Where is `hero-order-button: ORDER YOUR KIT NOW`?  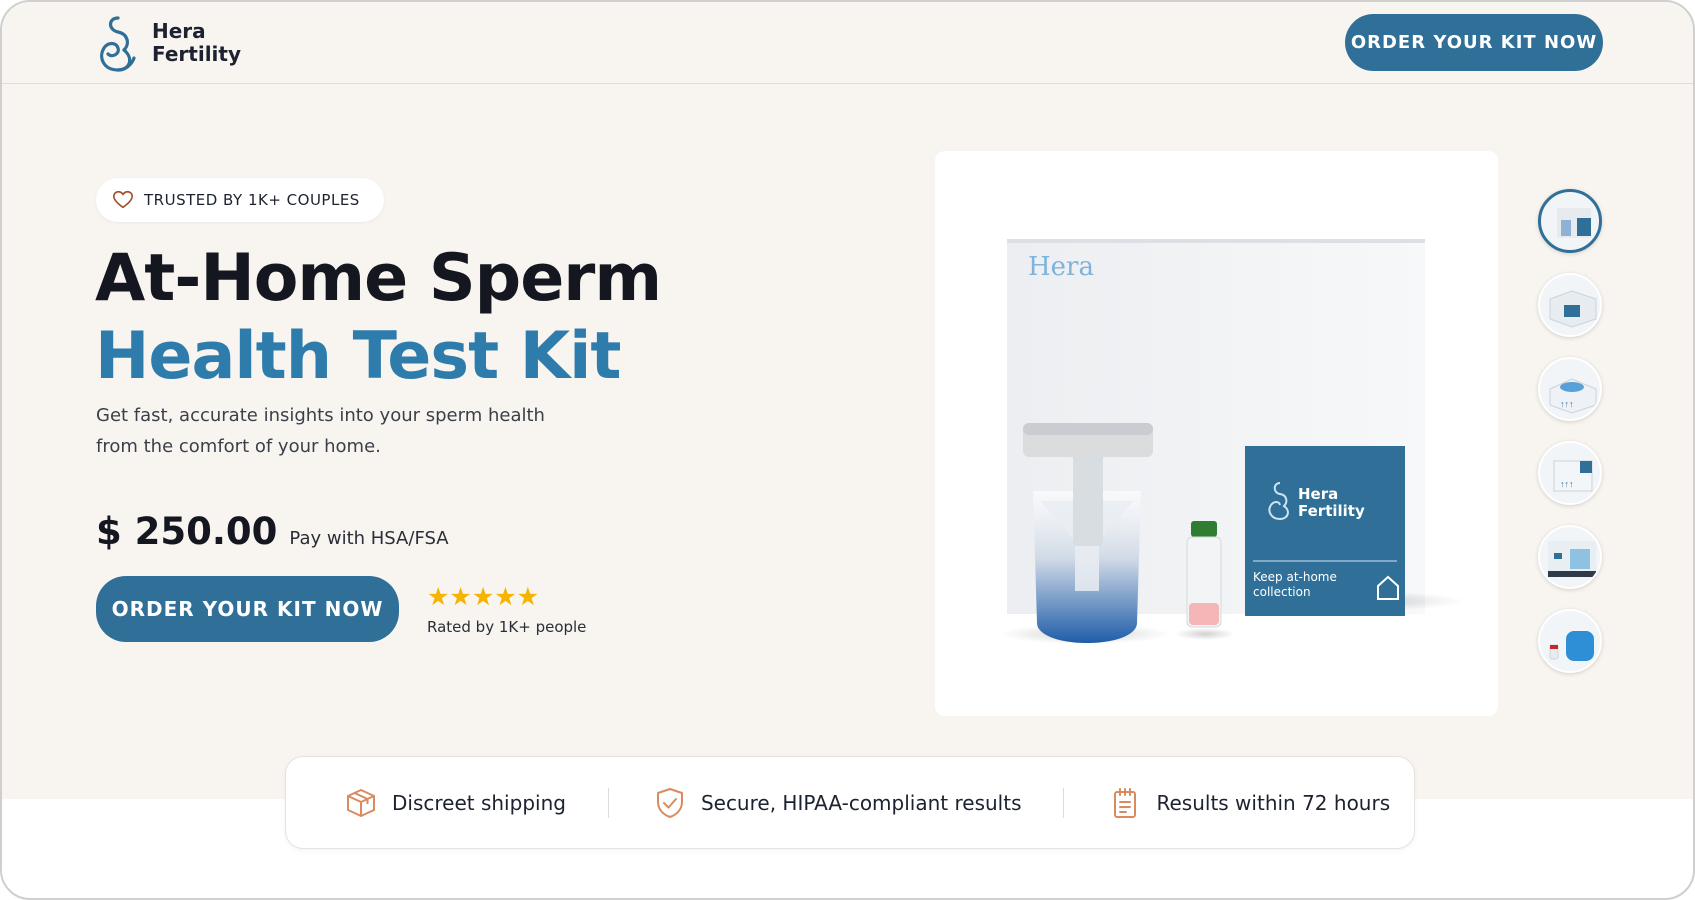 hero-order-button: ORDER YOUR KIT NOW is located at coordinates (247, 609).